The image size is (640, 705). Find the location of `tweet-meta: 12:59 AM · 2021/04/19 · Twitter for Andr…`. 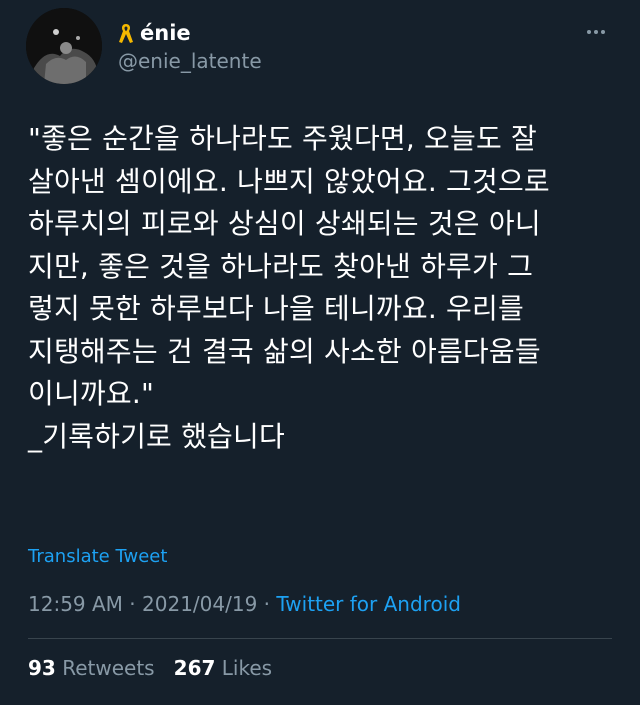

tweet-meta: 12:59 AM · 2021/04/19 · Twitter for Andr… is located at coordinates (244, 604).